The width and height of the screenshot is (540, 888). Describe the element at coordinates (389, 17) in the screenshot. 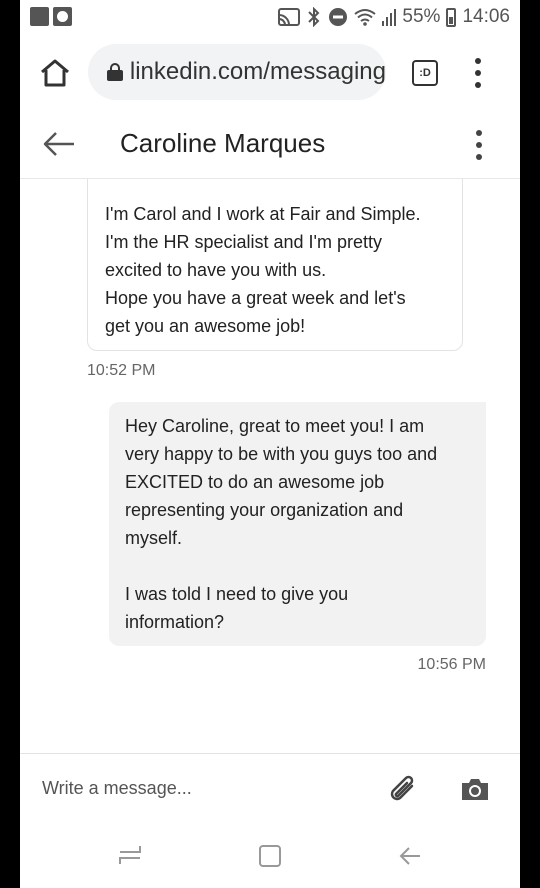

I see `signal-icon` at that location.